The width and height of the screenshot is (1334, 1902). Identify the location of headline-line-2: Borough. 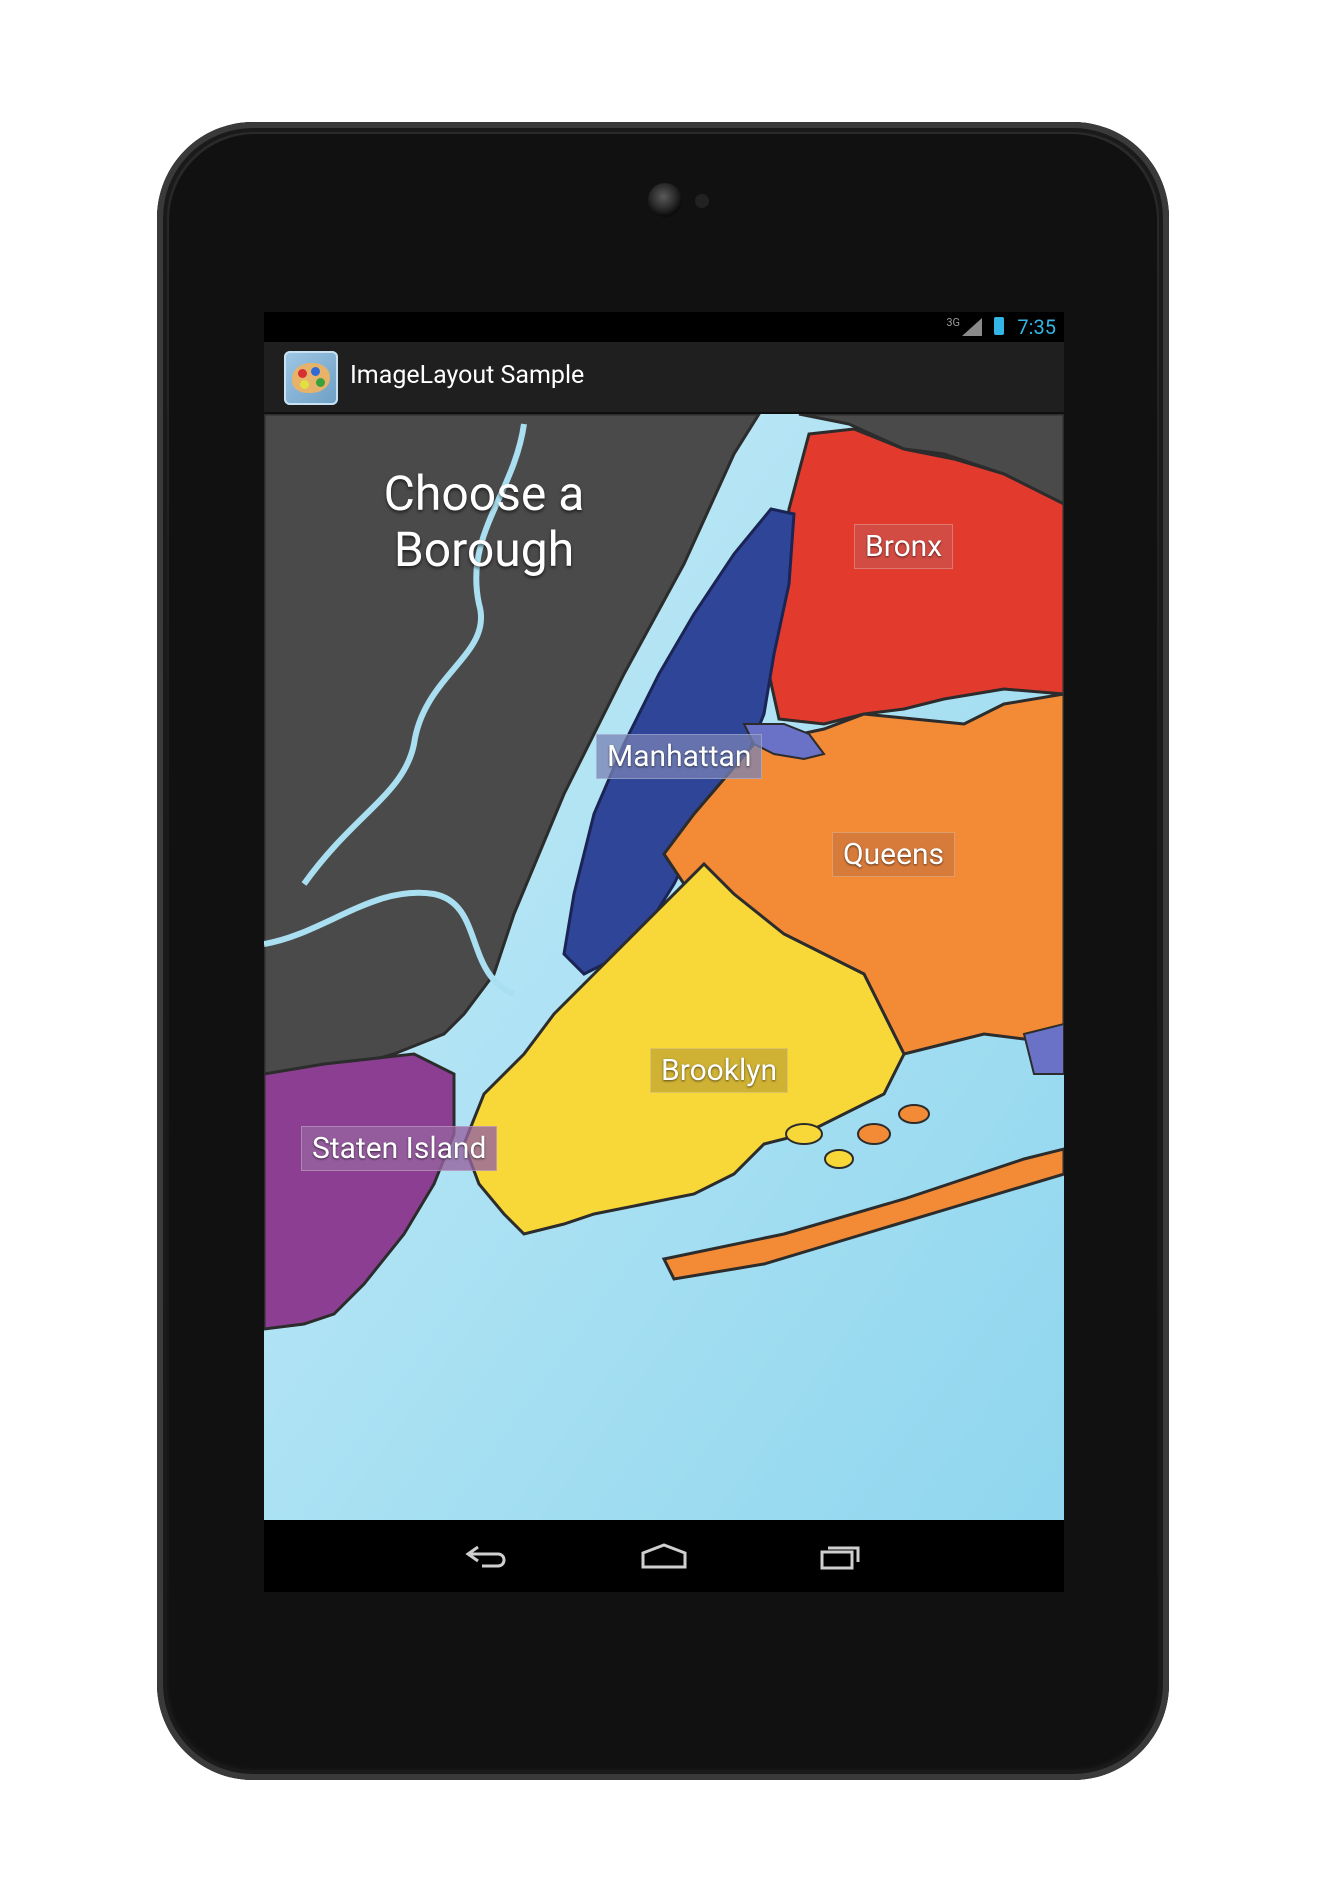
(484, 549).